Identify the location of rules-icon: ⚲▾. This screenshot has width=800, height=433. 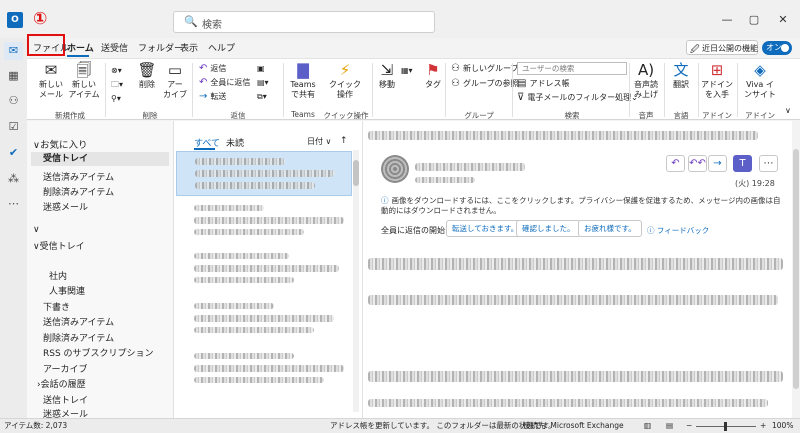
(116, 98).